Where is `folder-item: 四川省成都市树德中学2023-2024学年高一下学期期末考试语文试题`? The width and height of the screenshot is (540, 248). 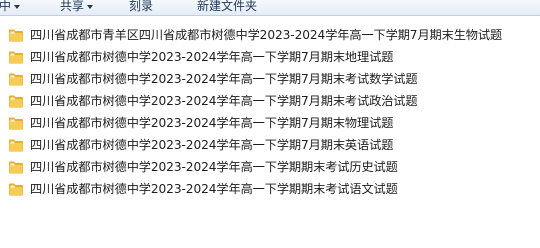 folder-item: 四川省成都市树德中学2023-2024学年高一下学期期末考试语文试题 is located at coordinates (270, 189).